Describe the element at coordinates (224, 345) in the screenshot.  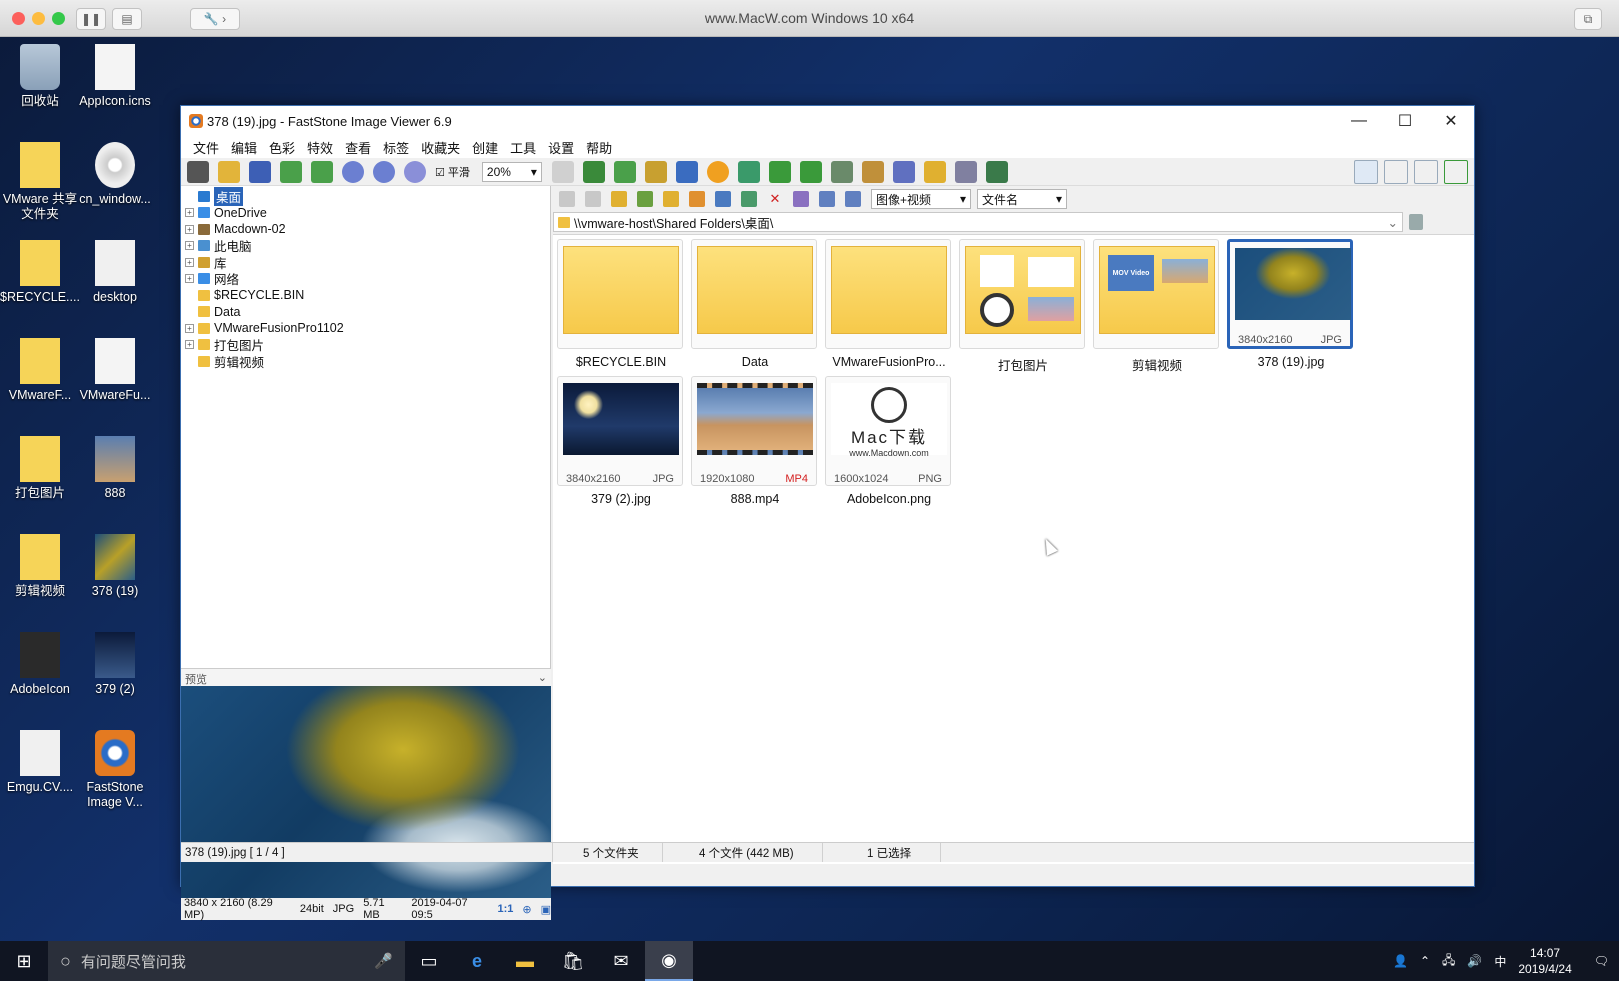
I see `tree-item: + 打包图片` at that location.